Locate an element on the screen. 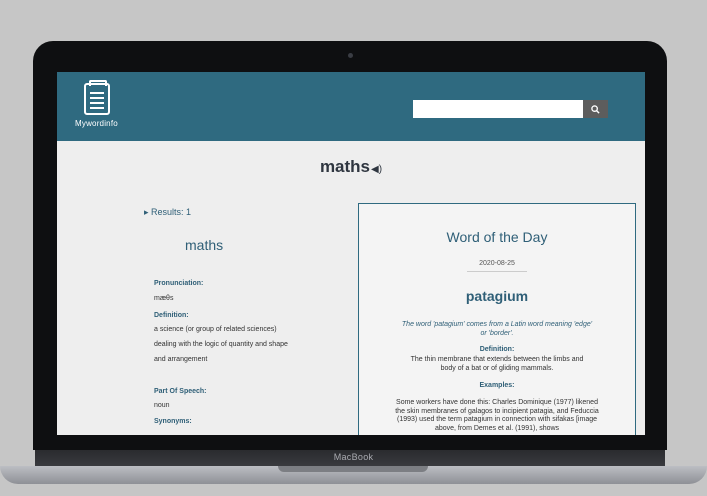 The width and height of the screenshot is (707, 496). divider is located at coordinates (497, 271).